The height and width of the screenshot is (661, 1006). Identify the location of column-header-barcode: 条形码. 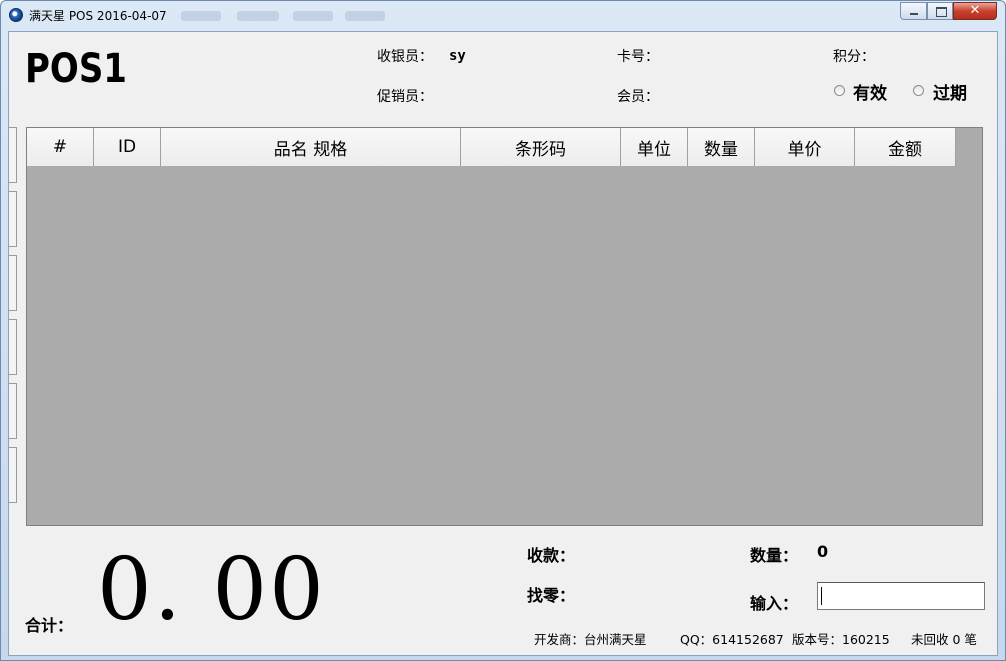
(541, 147).